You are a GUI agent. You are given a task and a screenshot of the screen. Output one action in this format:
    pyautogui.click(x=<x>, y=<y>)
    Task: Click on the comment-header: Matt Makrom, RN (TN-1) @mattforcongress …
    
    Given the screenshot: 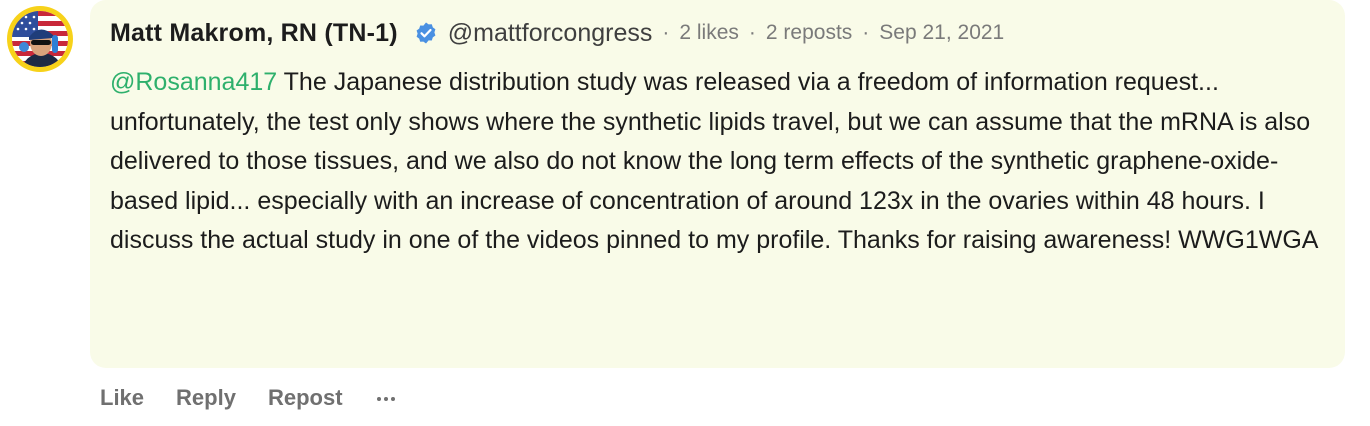 What is the action you would take?
    pyautogui.click(x=557, y=33)
    